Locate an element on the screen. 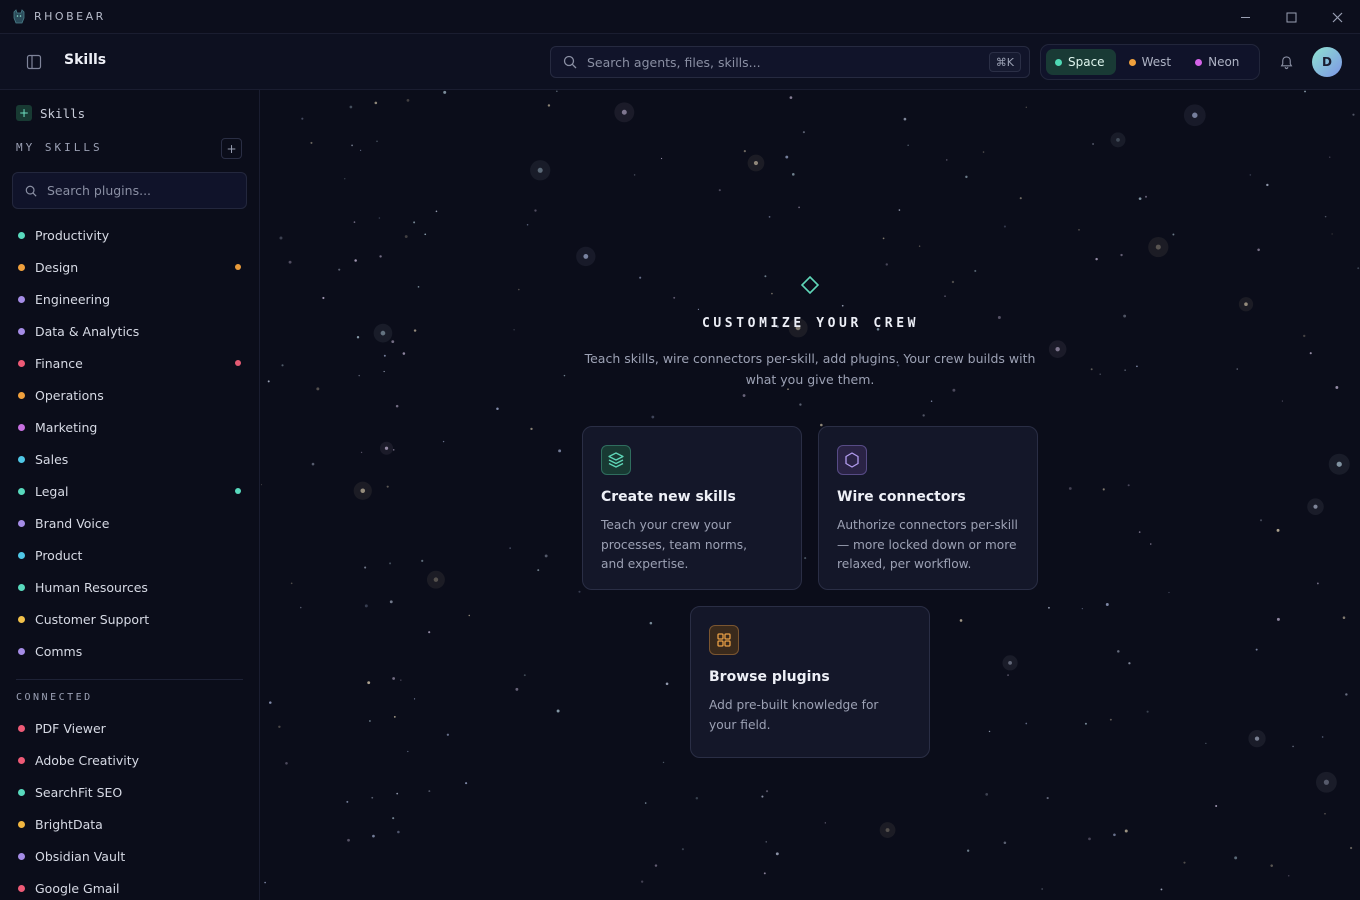 Image resolution: width=1360 pixels, height=900 pixels. search-shortcut-badge: ⌘K is located at coordinates (1004, 62).